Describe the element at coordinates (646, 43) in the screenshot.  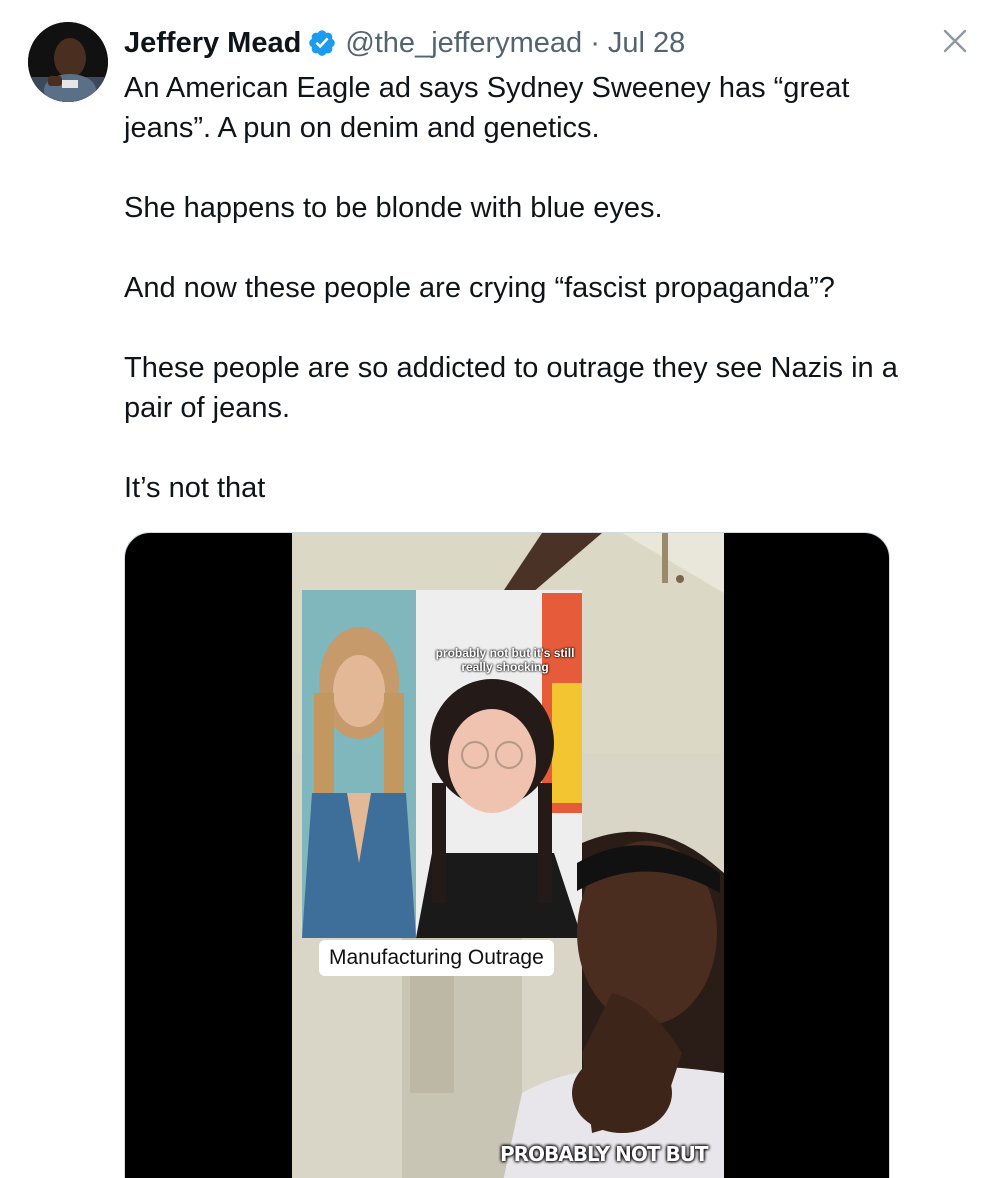
I see `tweet-date: Jul 28` at that location.